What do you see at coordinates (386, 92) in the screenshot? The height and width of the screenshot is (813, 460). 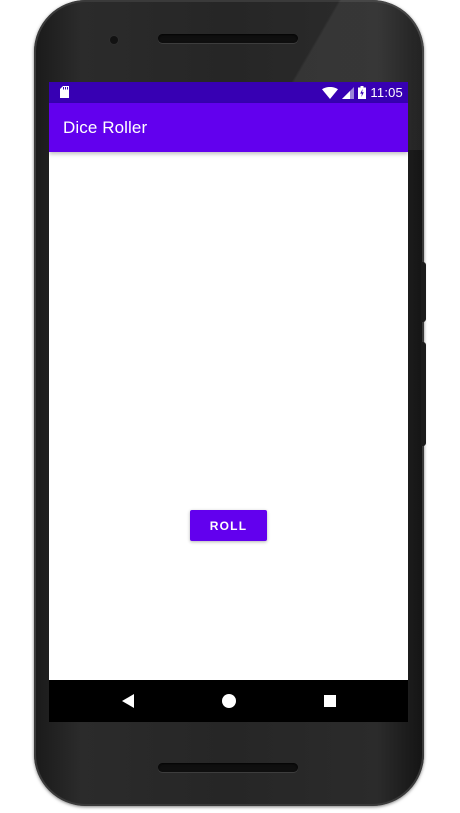 I see `status-time: 11:05` at bounding box center [386, 92].